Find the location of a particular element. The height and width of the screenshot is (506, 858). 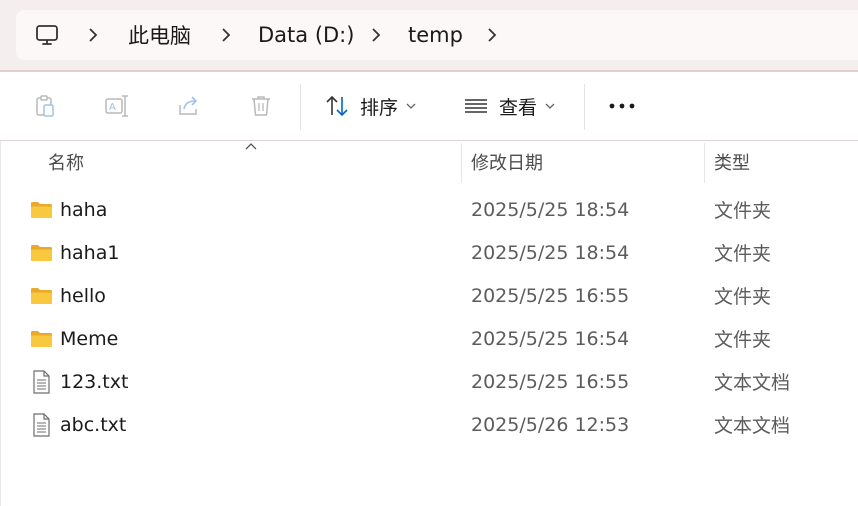

file-name: Meme is located at coordinates (89, 338).